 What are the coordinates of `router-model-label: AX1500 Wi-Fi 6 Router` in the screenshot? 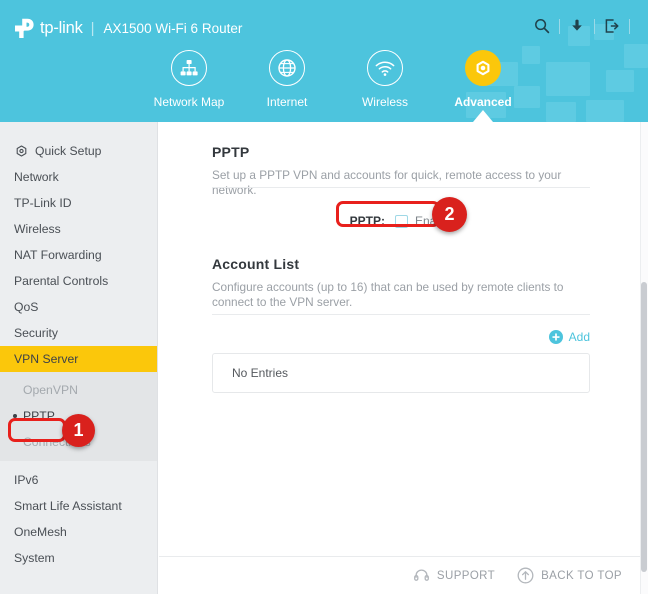 It's located at (173, 28).